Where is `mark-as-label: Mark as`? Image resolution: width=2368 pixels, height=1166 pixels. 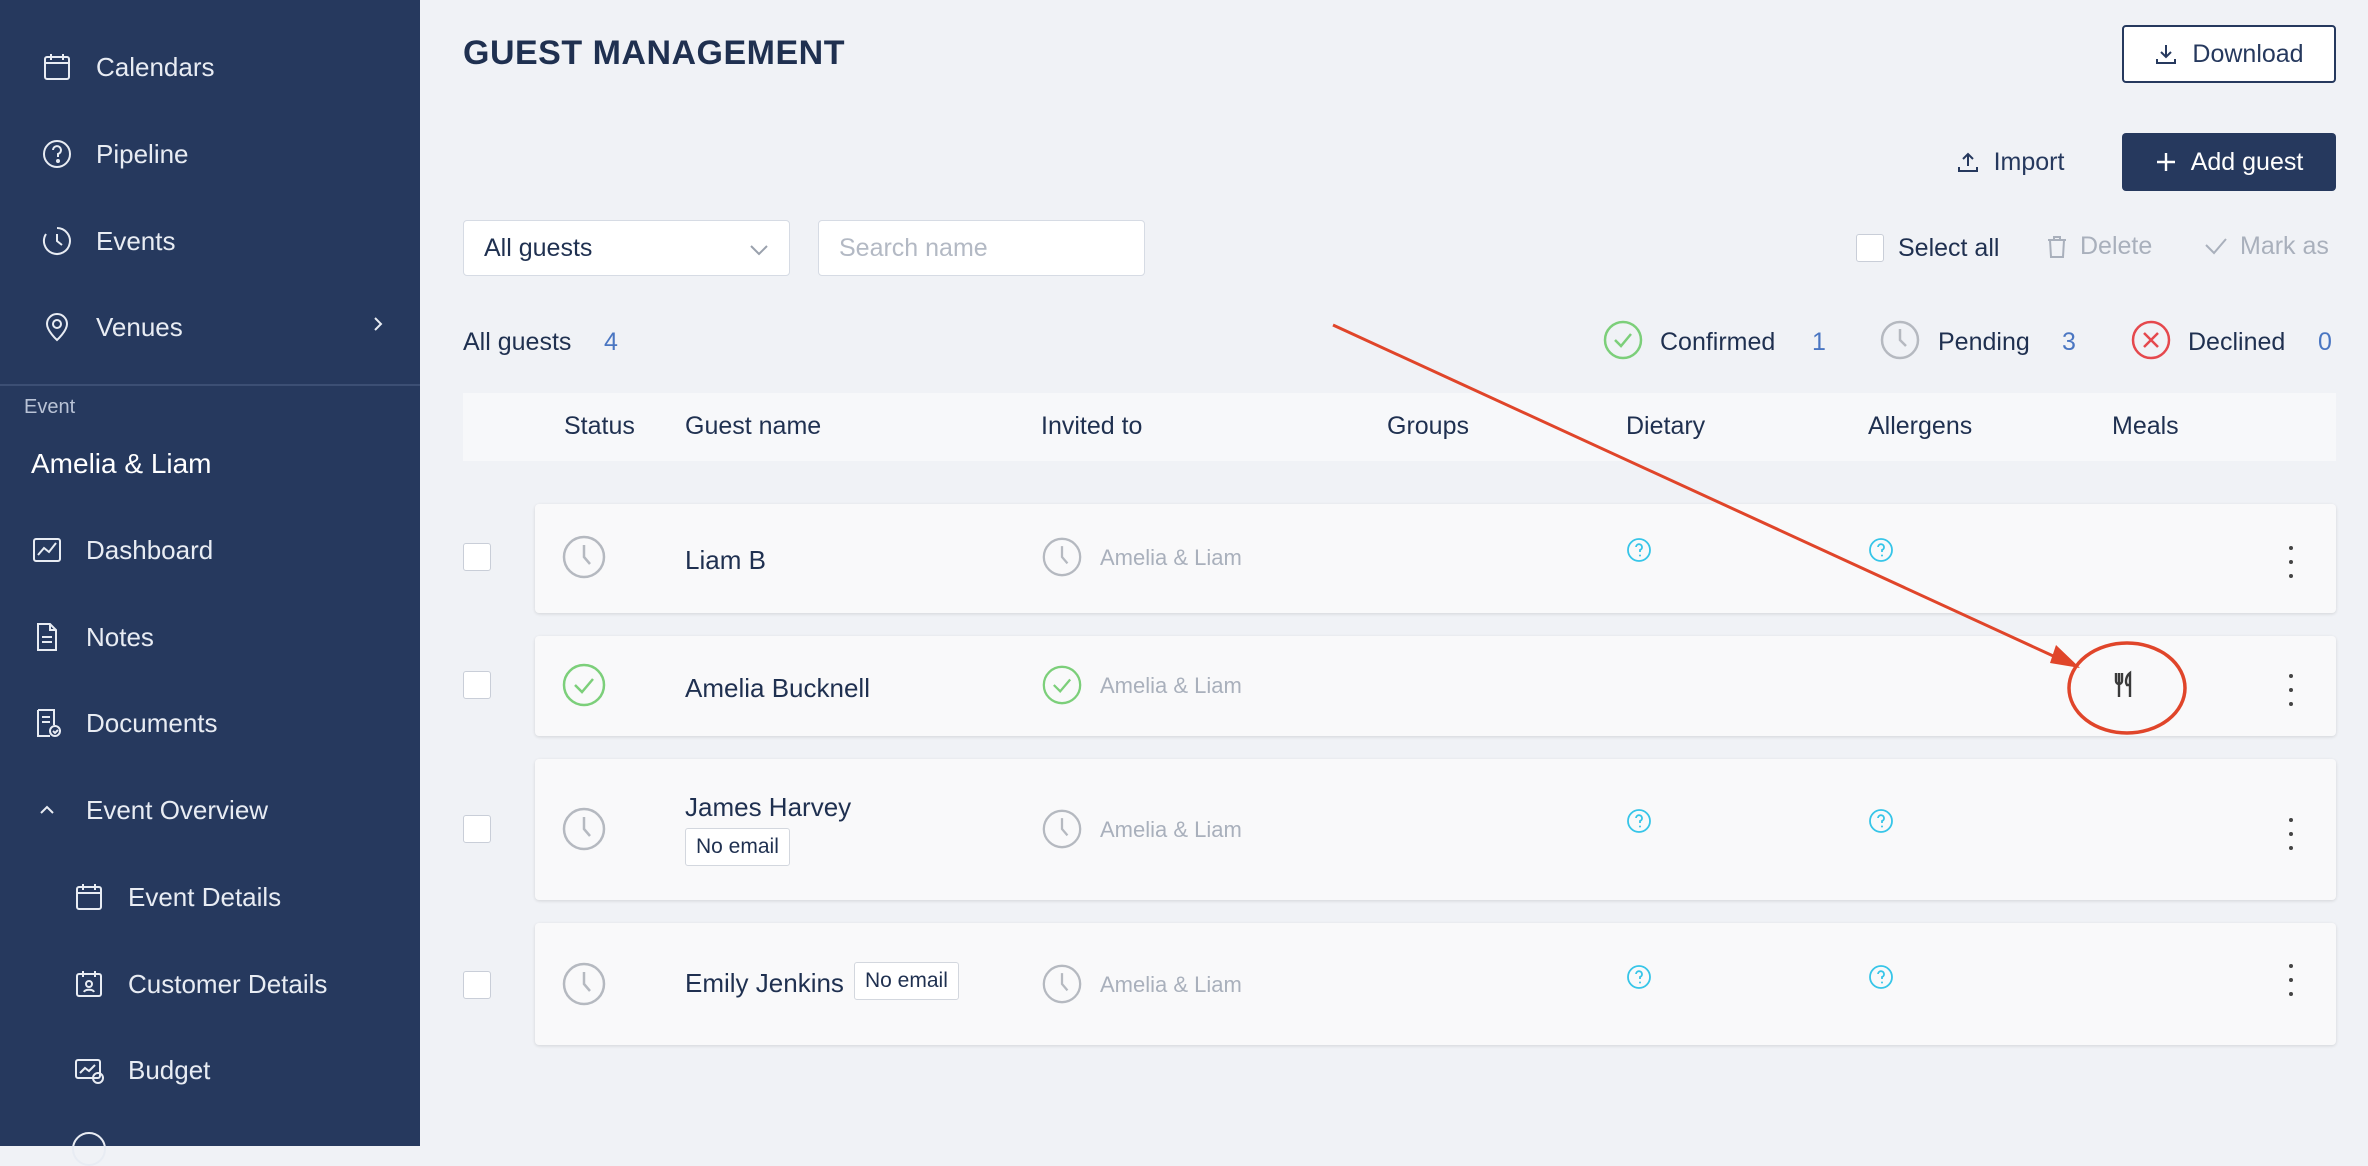
mark-as-label: Mark as is located at coordinates (2284, 246).